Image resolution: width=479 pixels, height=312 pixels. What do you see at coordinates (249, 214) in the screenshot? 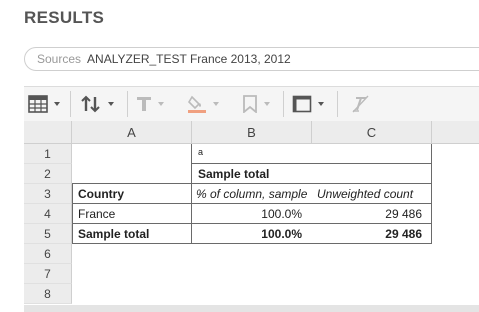
I see `cell-b4: 100.0%` at bounding box center [249, 214].